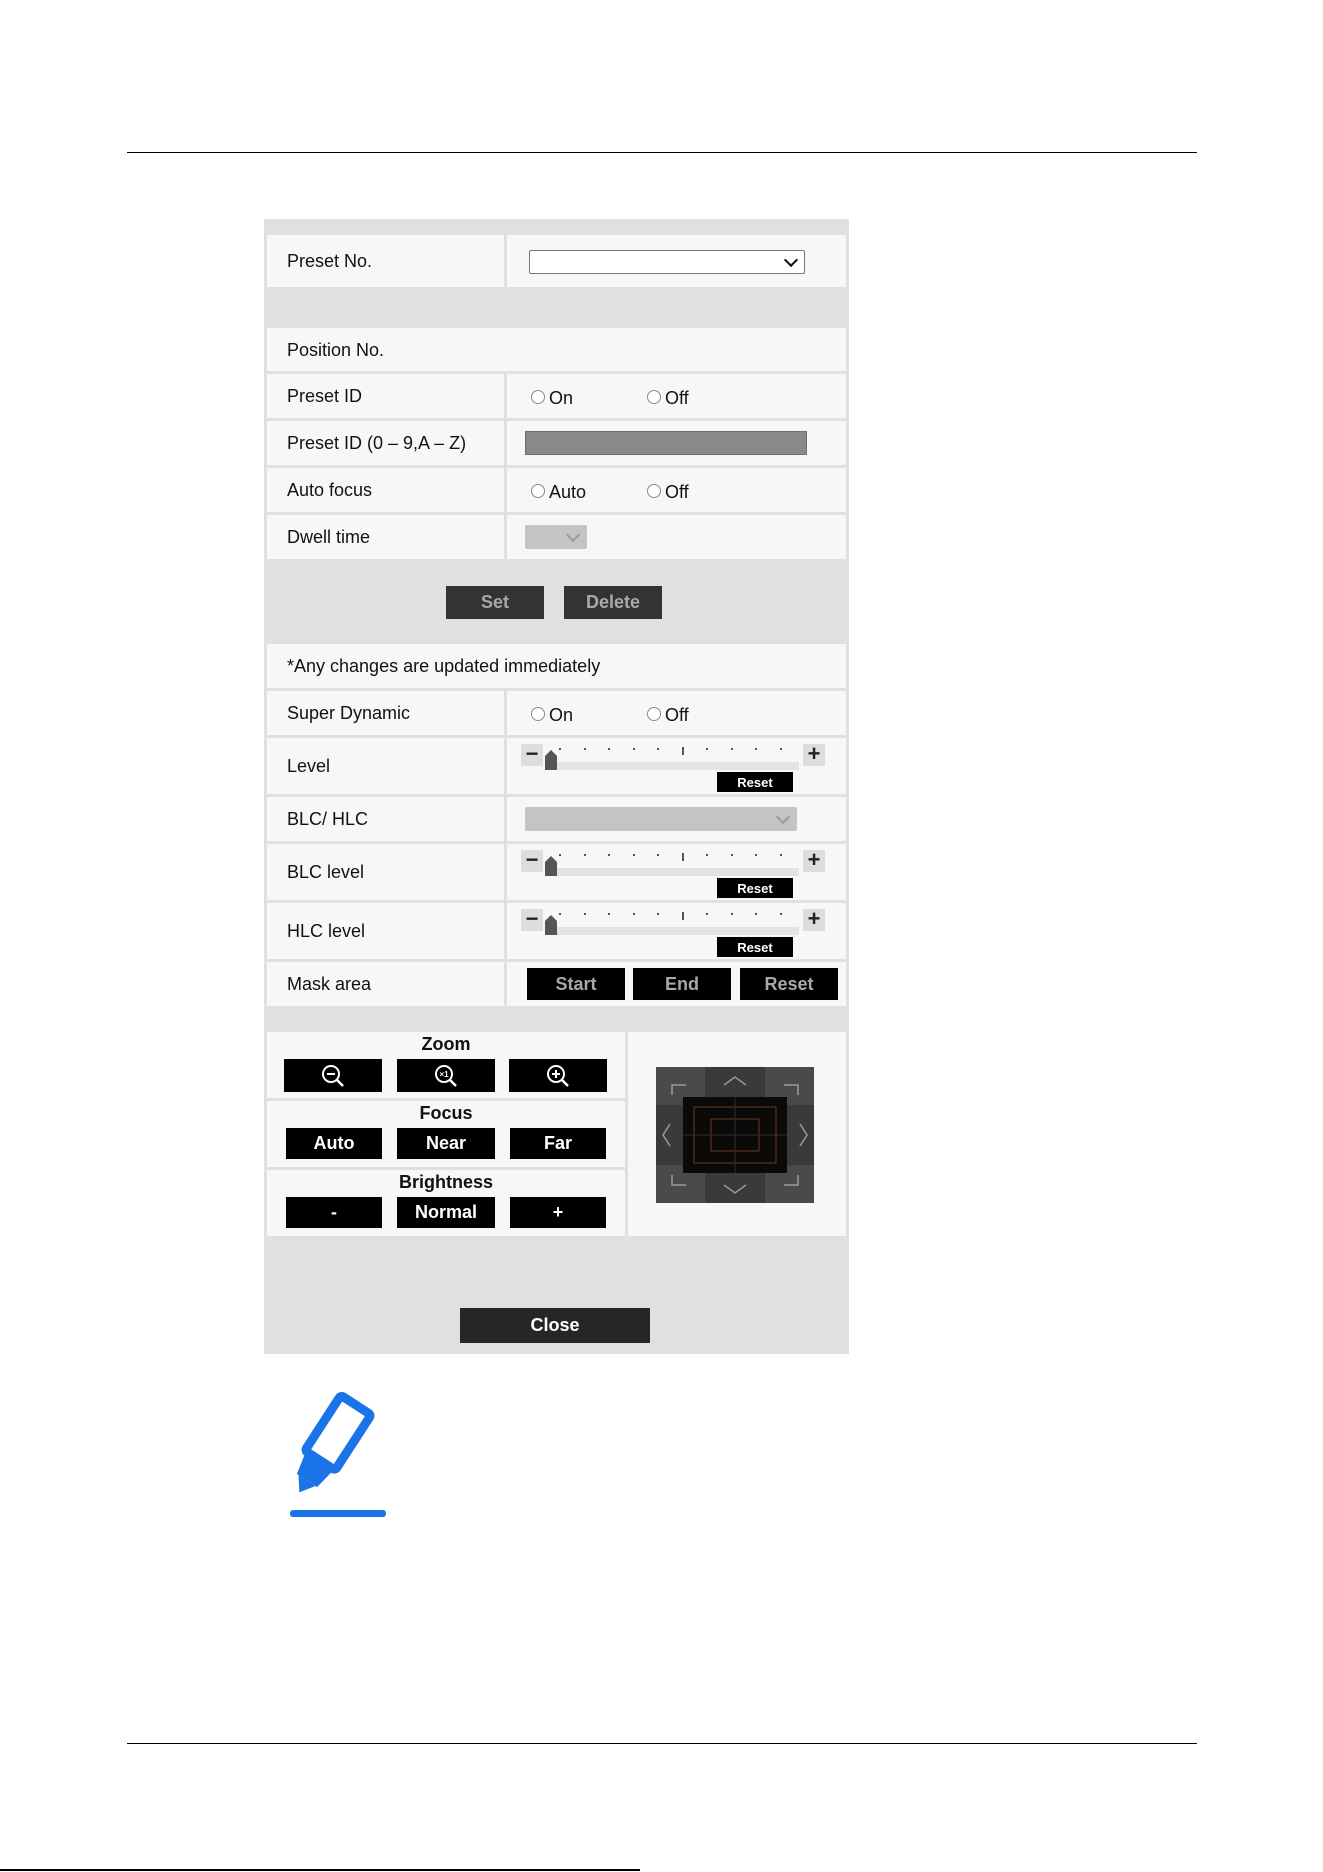 This screenshot has height=1872, width=1323. I want to click on focus-control-cell: Focus Auto Near Far, so click(446, 1134).